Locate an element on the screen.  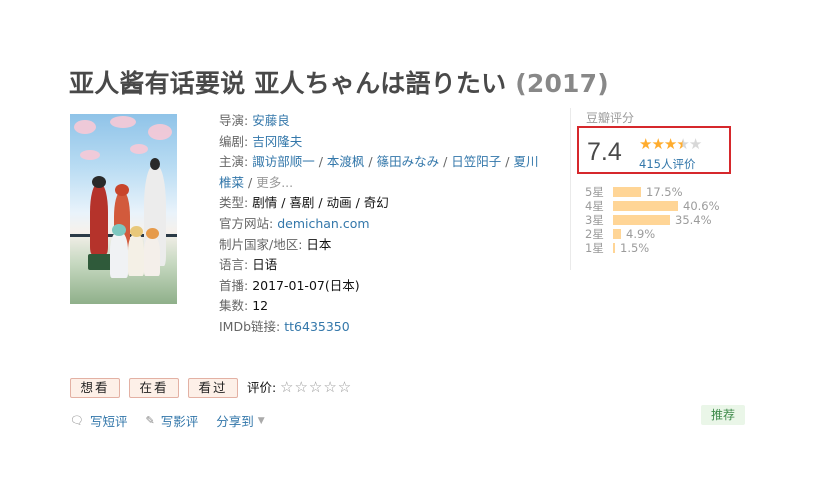
genre: 剧情 is located at coordinates (265, 203).